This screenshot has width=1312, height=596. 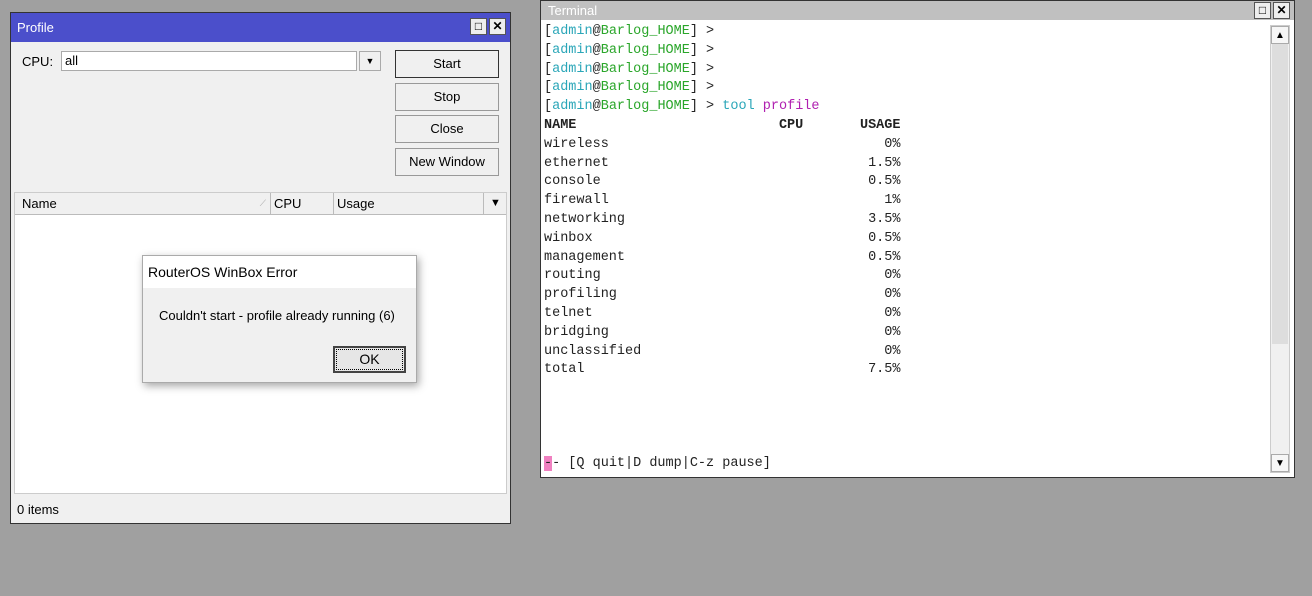 What do you see at coordinates (447, 64) in the screenshot?
I see `start-button: Start` at bounding box center [447, 64].